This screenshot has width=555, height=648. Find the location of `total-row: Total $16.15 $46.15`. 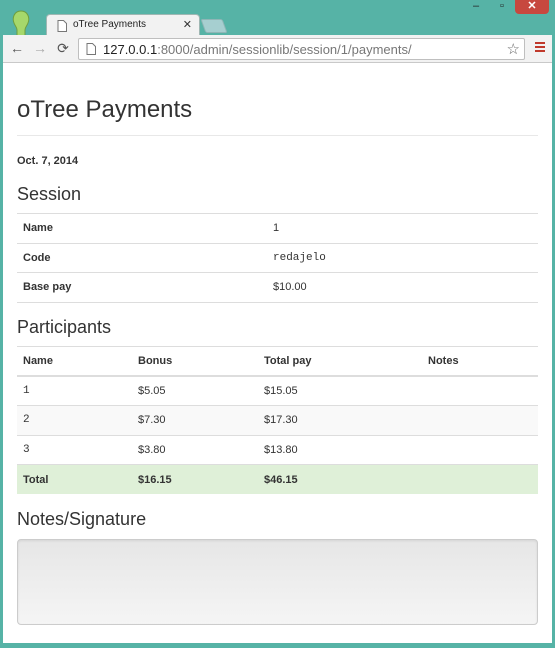

total-row: Total $16.15 $46.15 is located at coordinates (277, 479).